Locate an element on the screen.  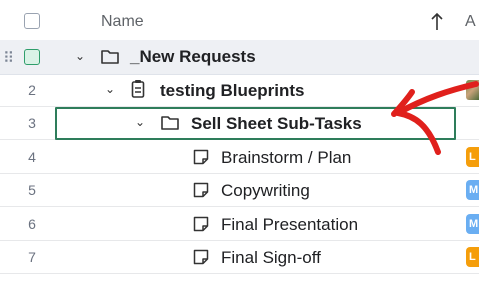
row-label: Copywriting is located at coordinates (265, 191).